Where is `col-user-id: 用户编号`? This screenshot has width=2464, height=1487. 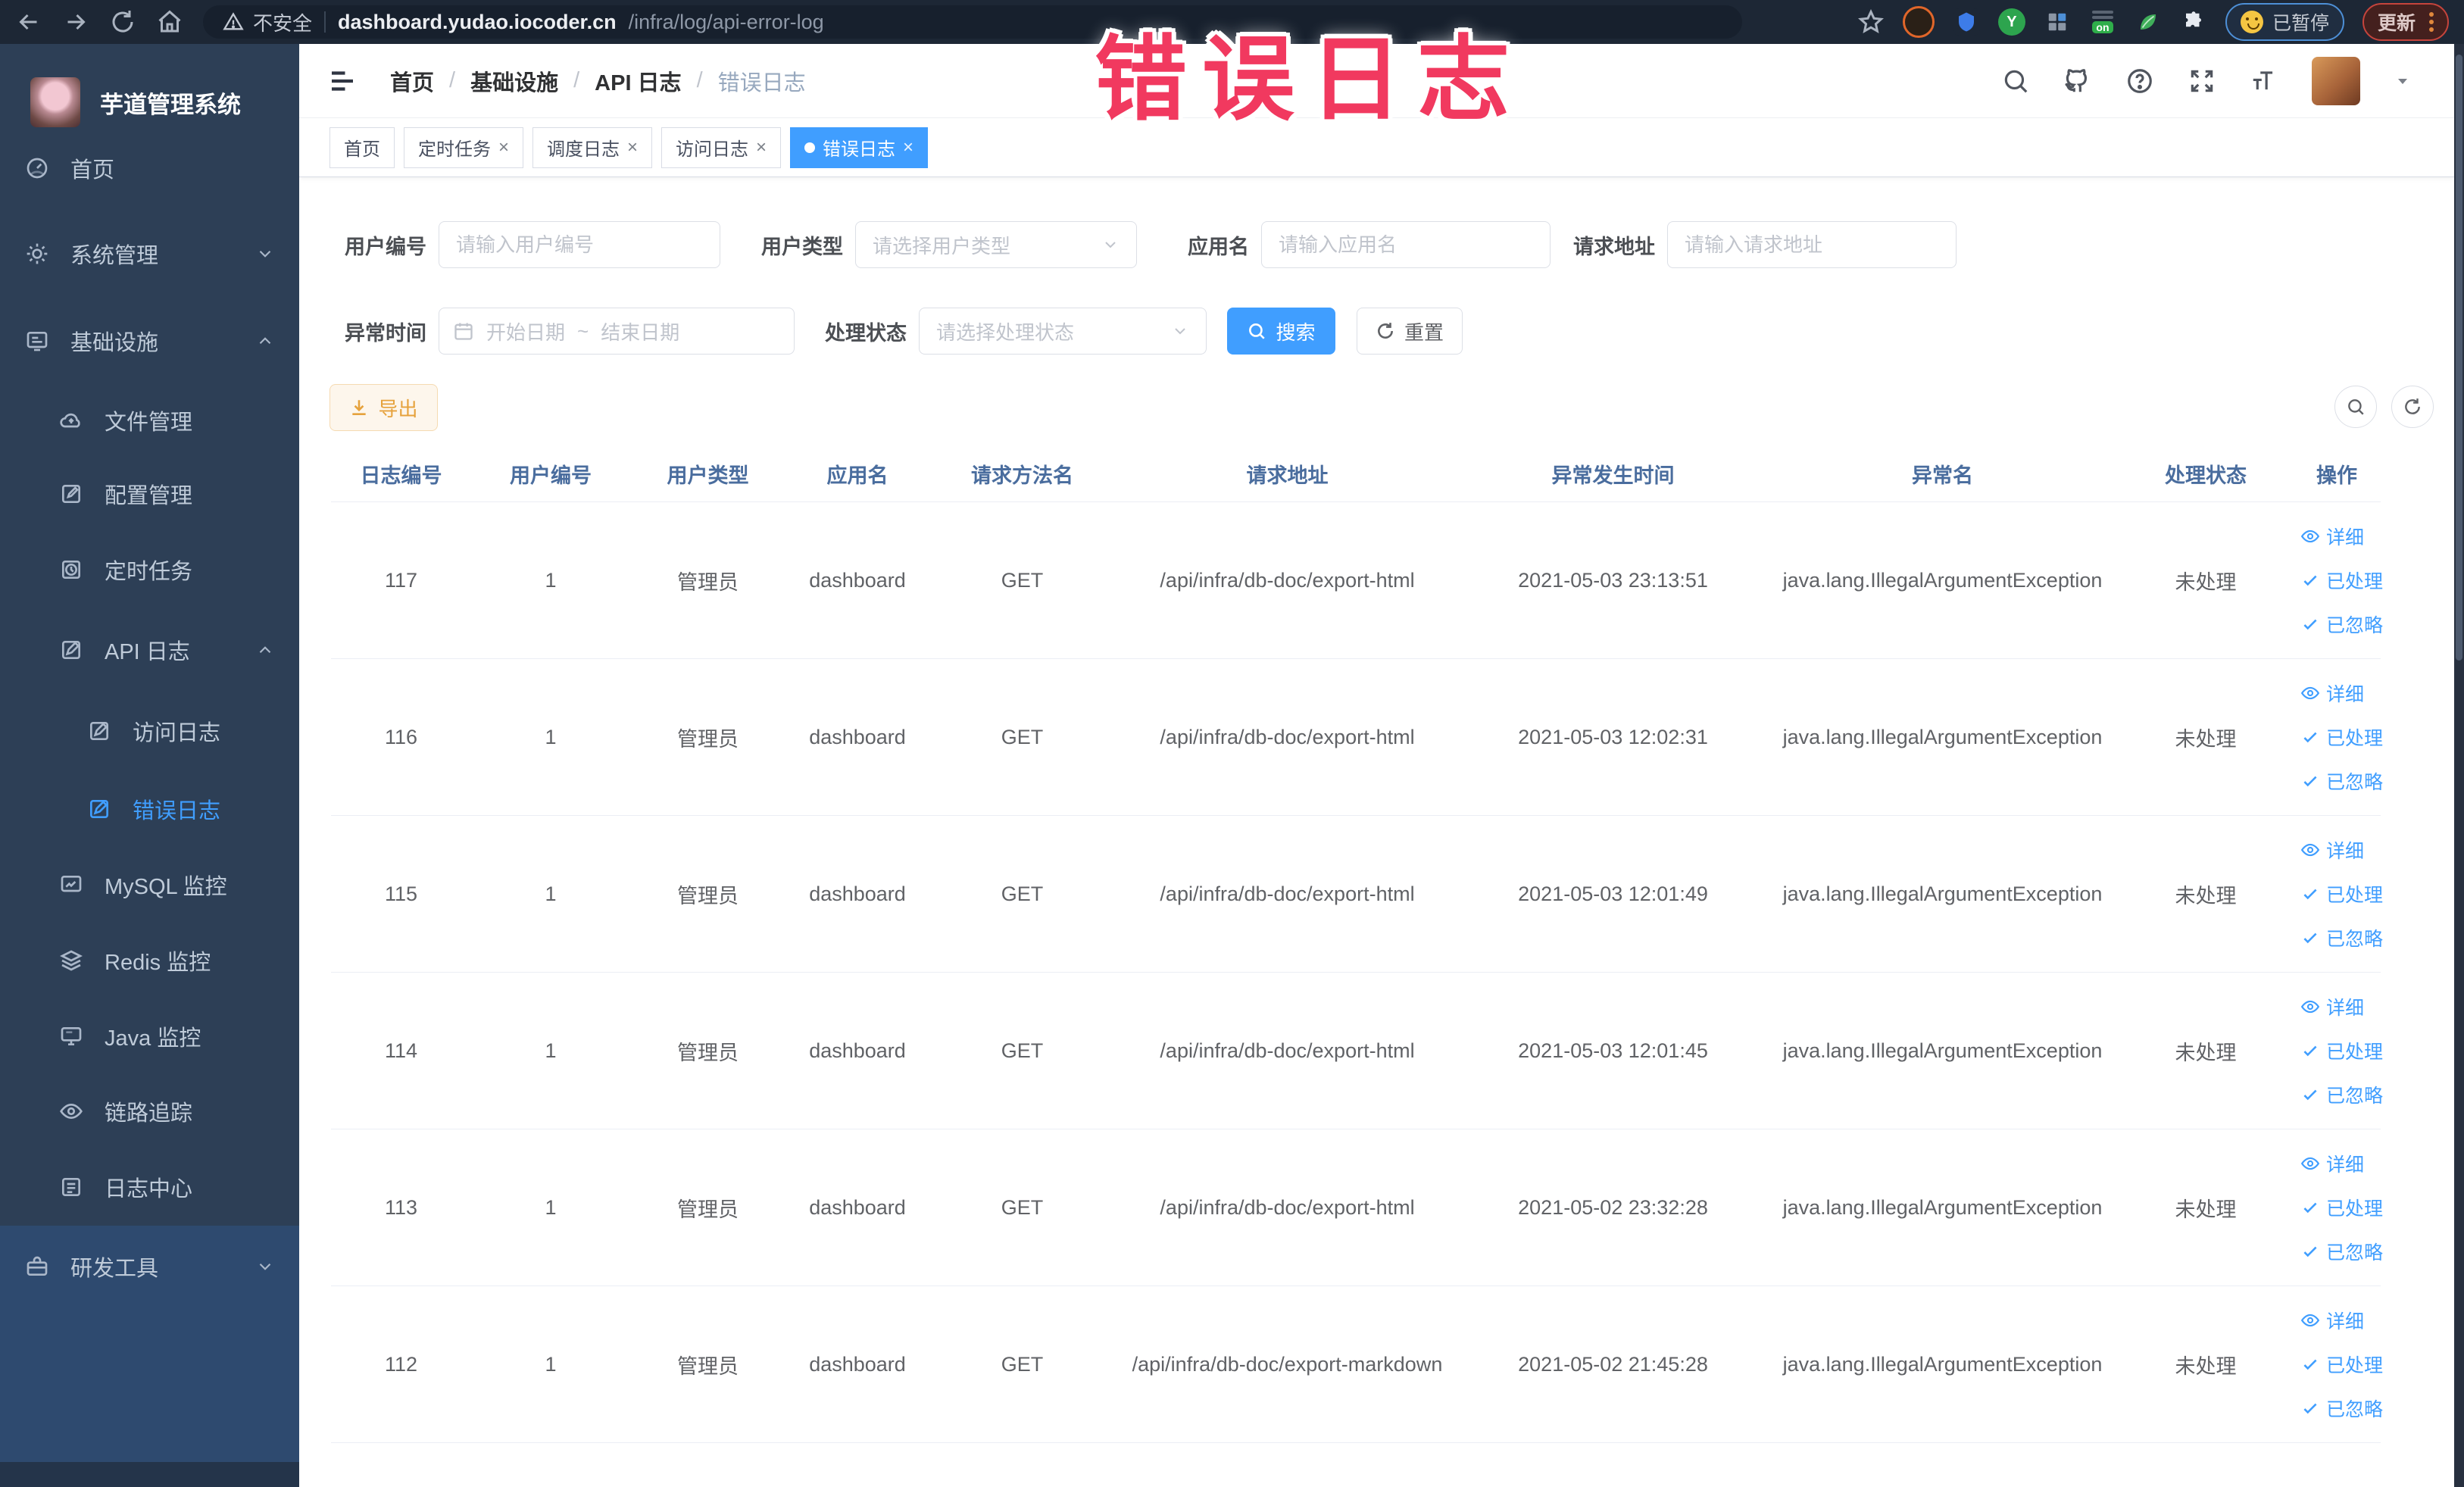
col-user-id: 用户编号 is located at coordinates (551, 475).